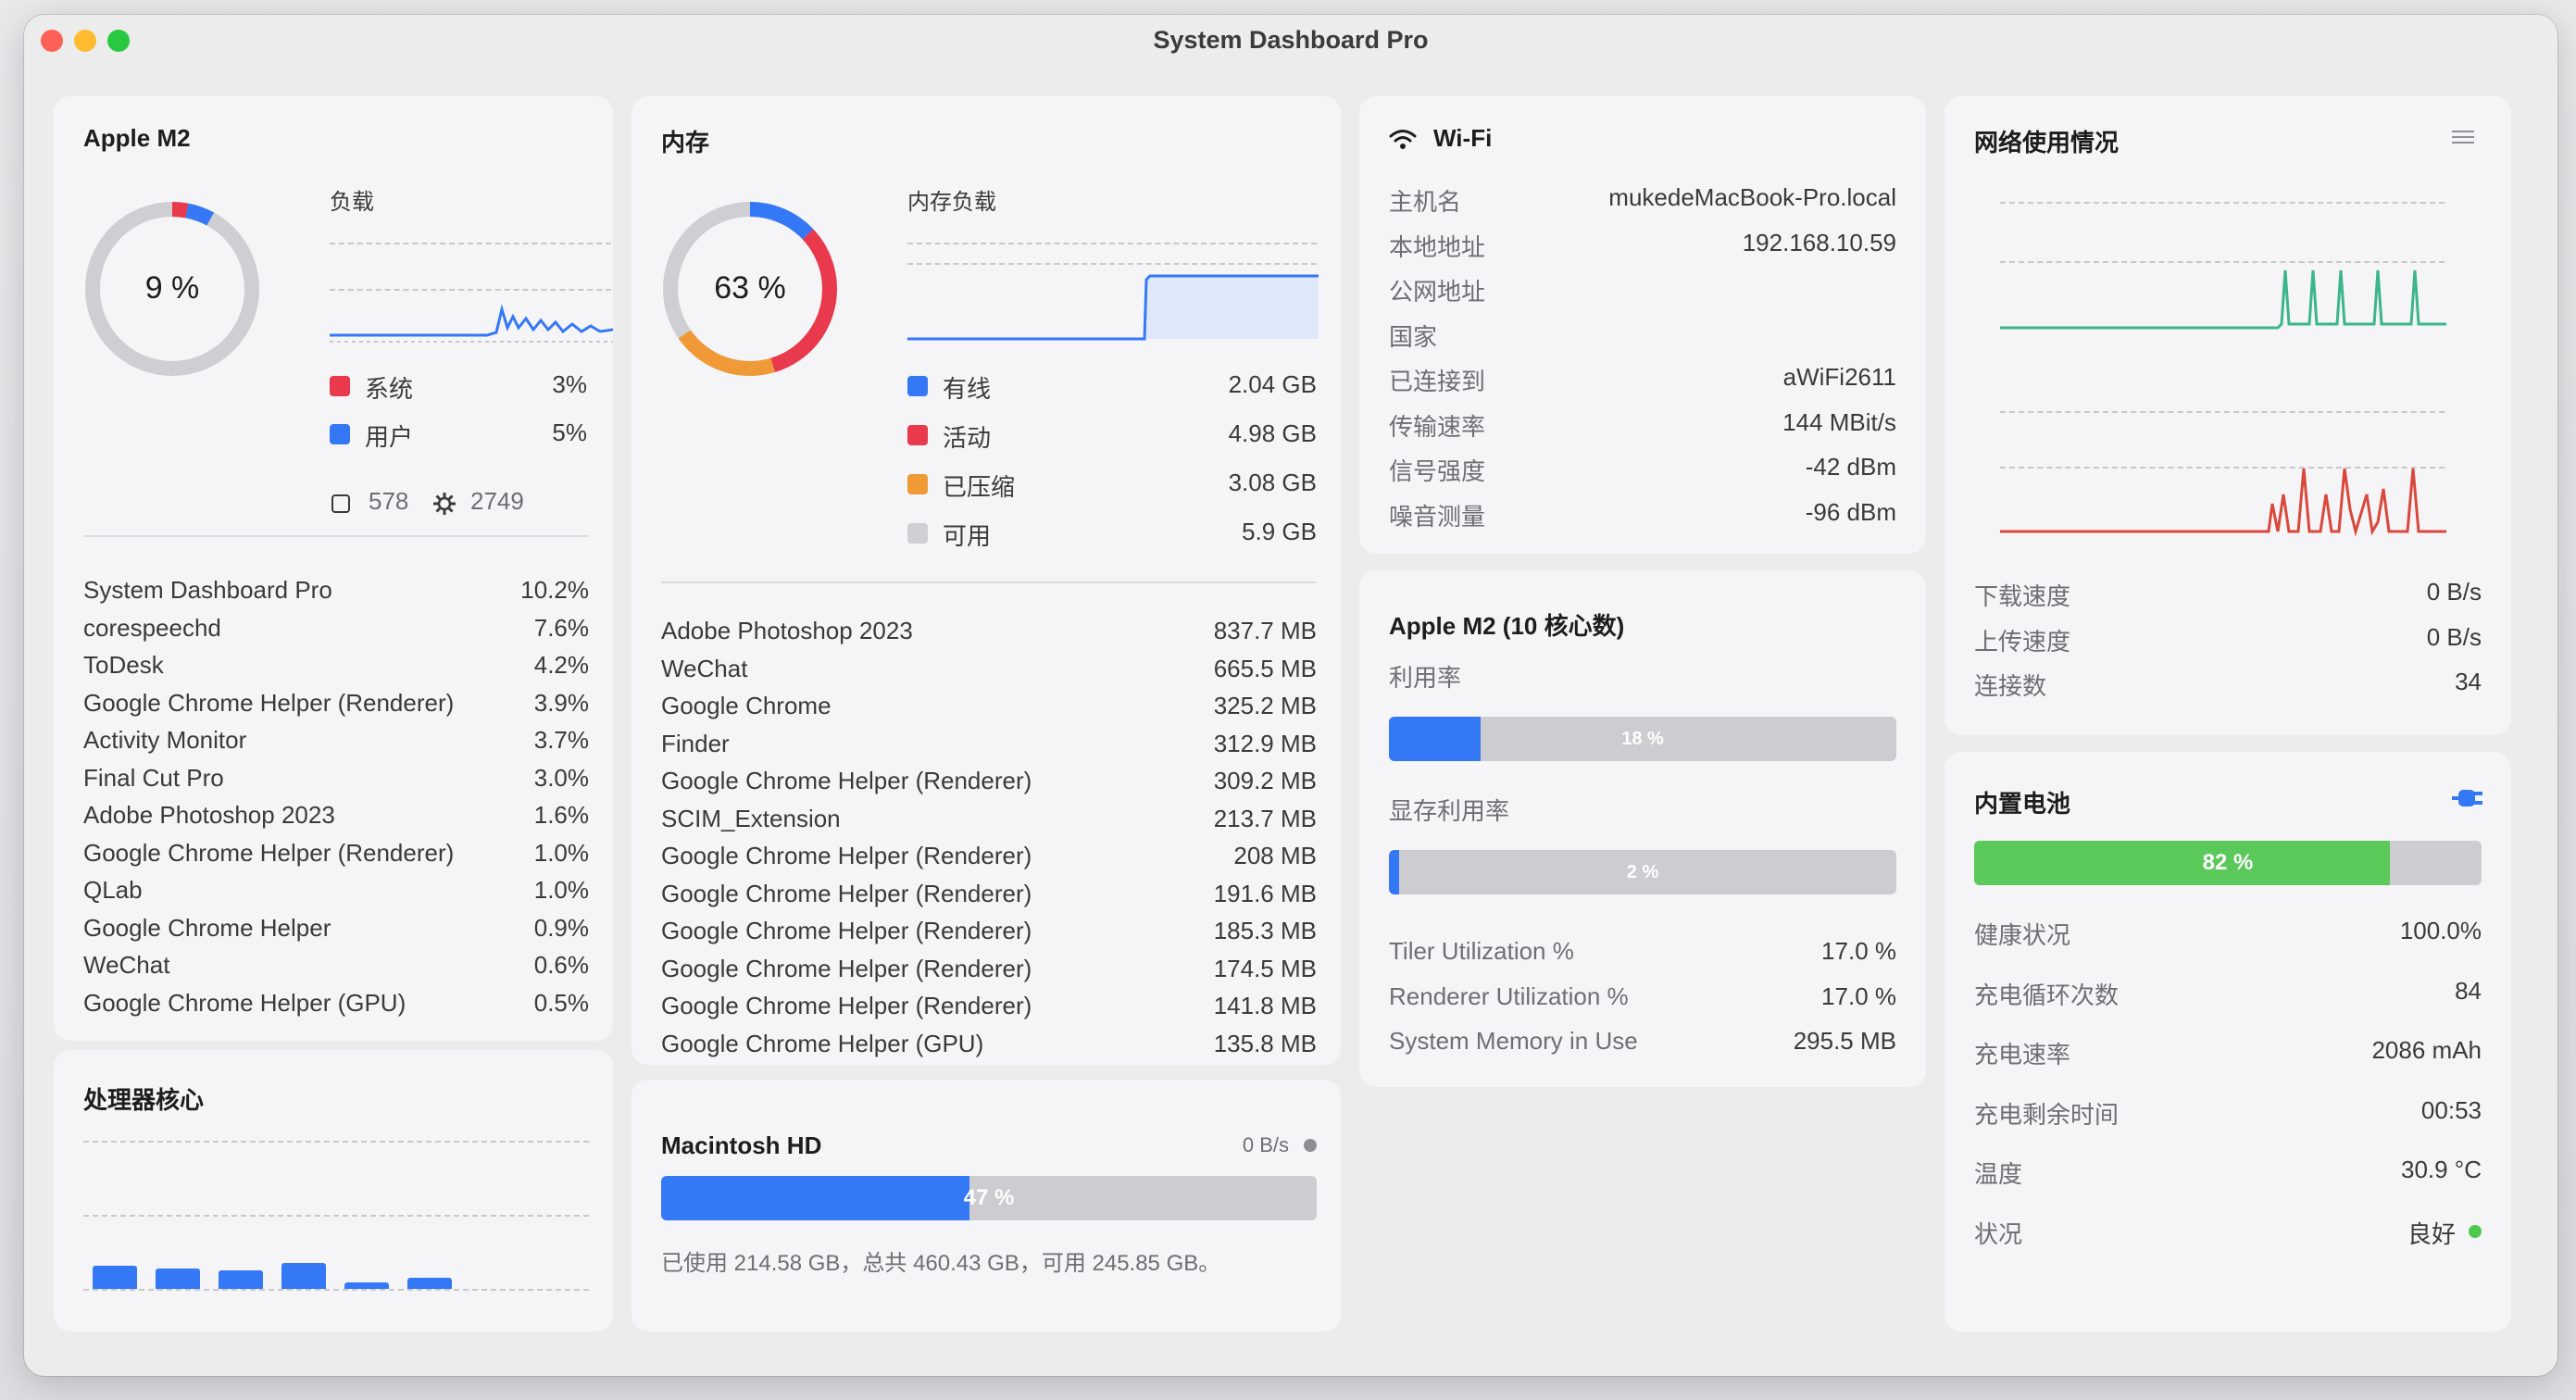 This screenshot has height=1400, width=2576. Describe the element at coordinates (340, 504) in the screenshot. I see `thread-icon` at that location.